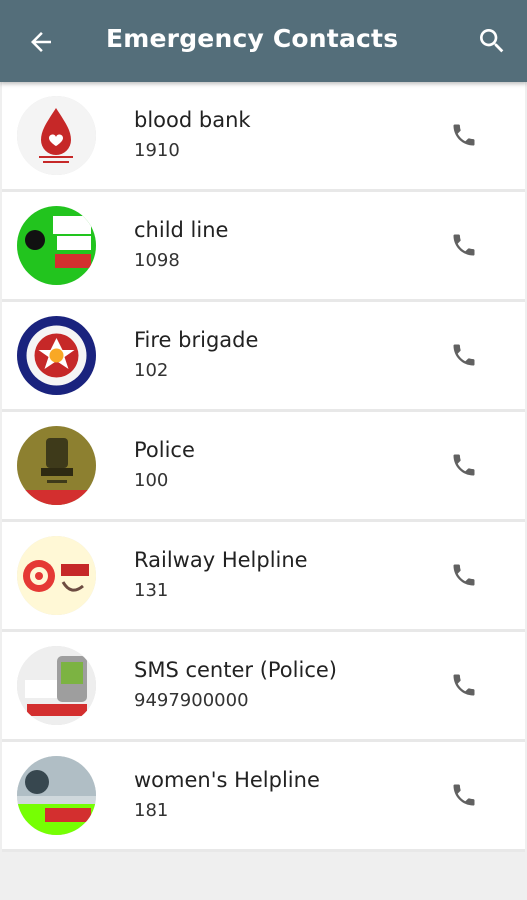 This screenshot has width=527, height=900. I want to click on contact-row-blood-bank: blood bank 1910, so click(263, 137).